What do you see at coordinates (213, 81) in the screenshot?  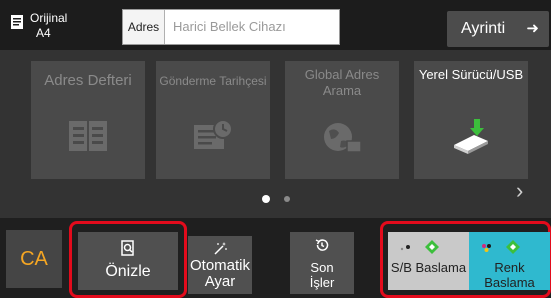 I see `tile-label: Gönderme Tarihçesi` at bounding box center [213, 81].